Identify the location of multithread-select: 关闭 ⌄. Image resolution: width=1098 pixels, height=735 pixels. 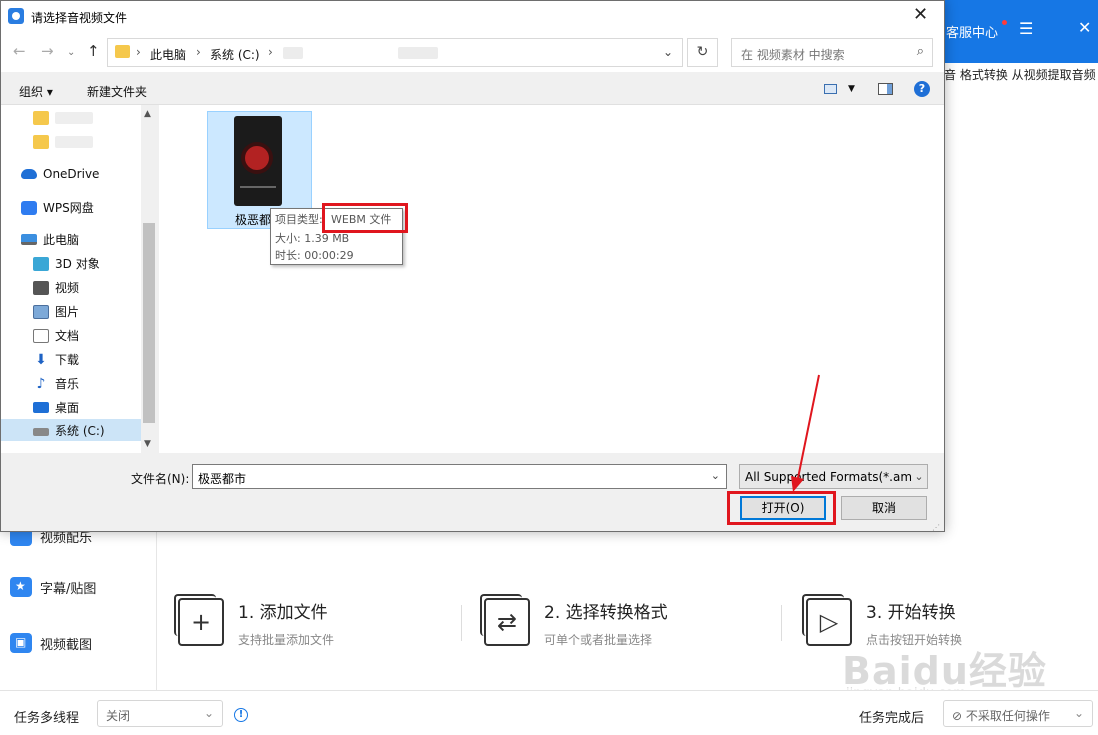
(160, 713).